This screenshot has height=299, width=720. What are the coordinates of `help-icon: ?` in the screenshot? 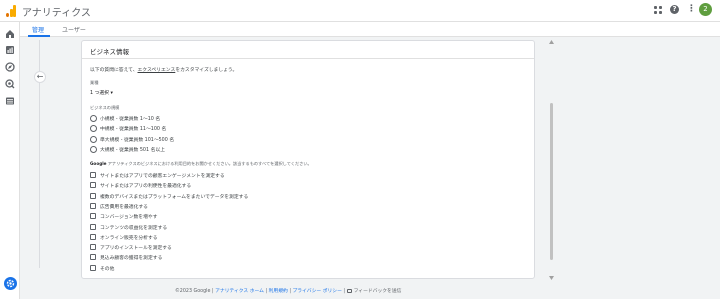 It's located at (674, 9).